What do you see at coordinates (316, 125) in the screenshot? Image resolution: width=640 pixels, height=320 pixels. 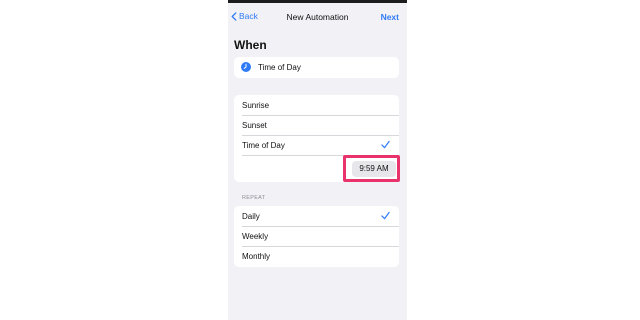 I see `option-sunset: Sunset` at bounding box center [316, 125].